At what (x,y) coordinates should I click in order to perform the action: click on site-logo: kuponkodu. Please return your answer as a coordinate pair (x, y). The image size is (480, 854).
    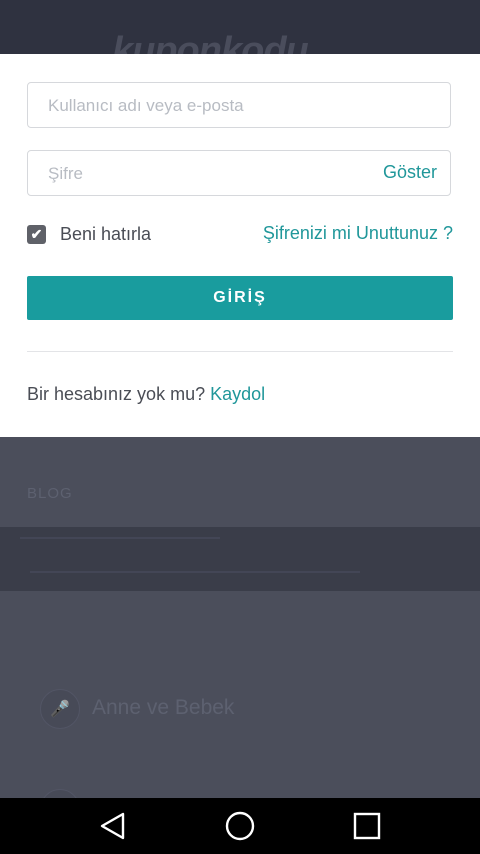
    Looking at the image, I should click on (210, 42).